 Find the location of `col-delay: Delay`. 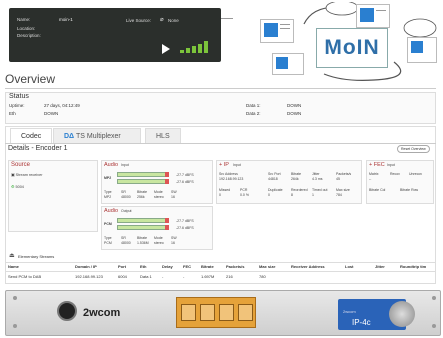

col-delay: Delay is located at coordinates (167, 266).